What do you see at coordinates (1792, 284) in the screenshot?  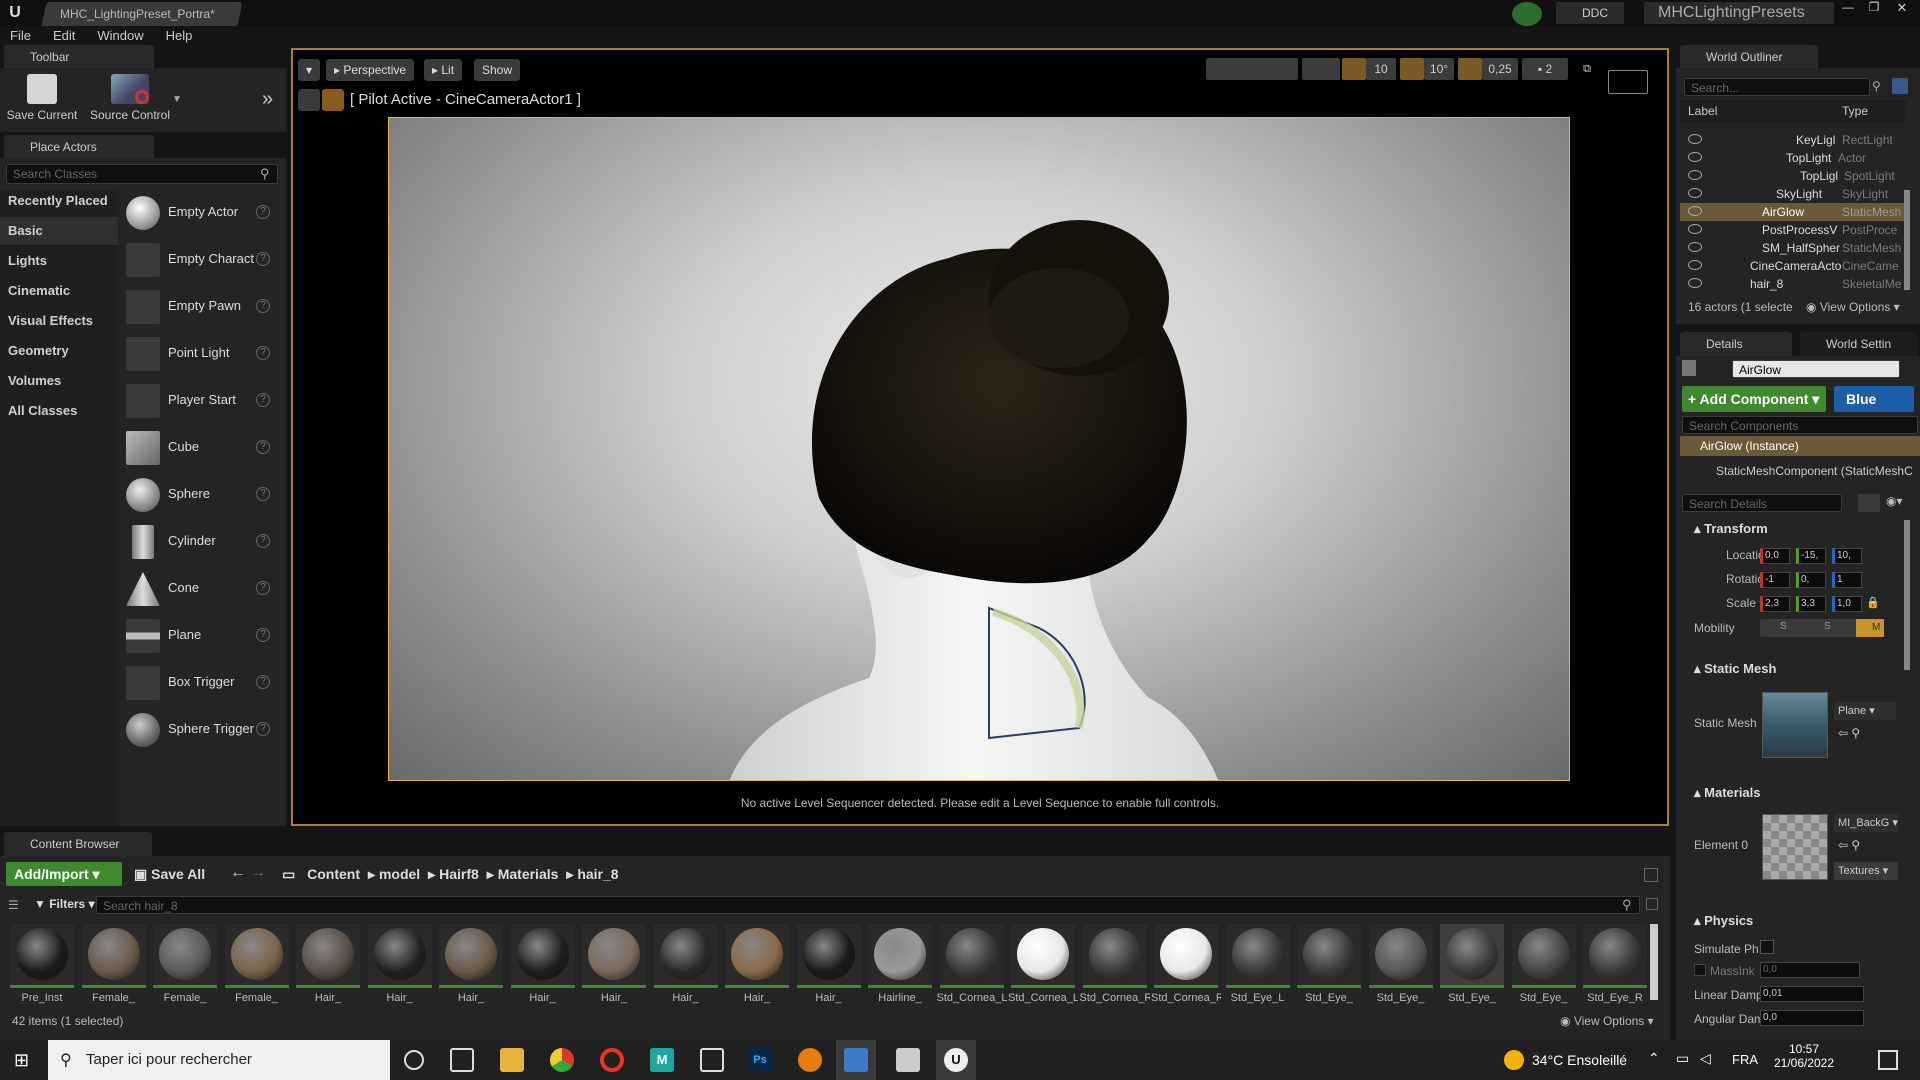 I see `outliner-row: hair_8 SkeletalMe` at bounding box center [1792, 284].